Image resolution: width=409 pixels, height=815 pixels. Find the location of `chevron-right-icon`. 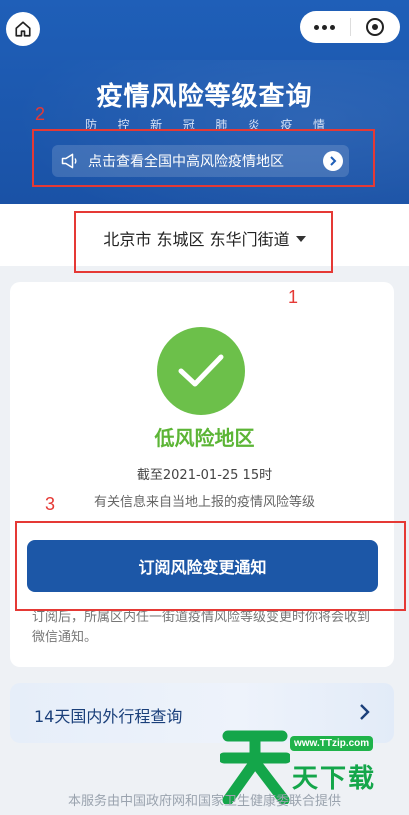

chevron-right-icon is located at coordinates (365, 714).